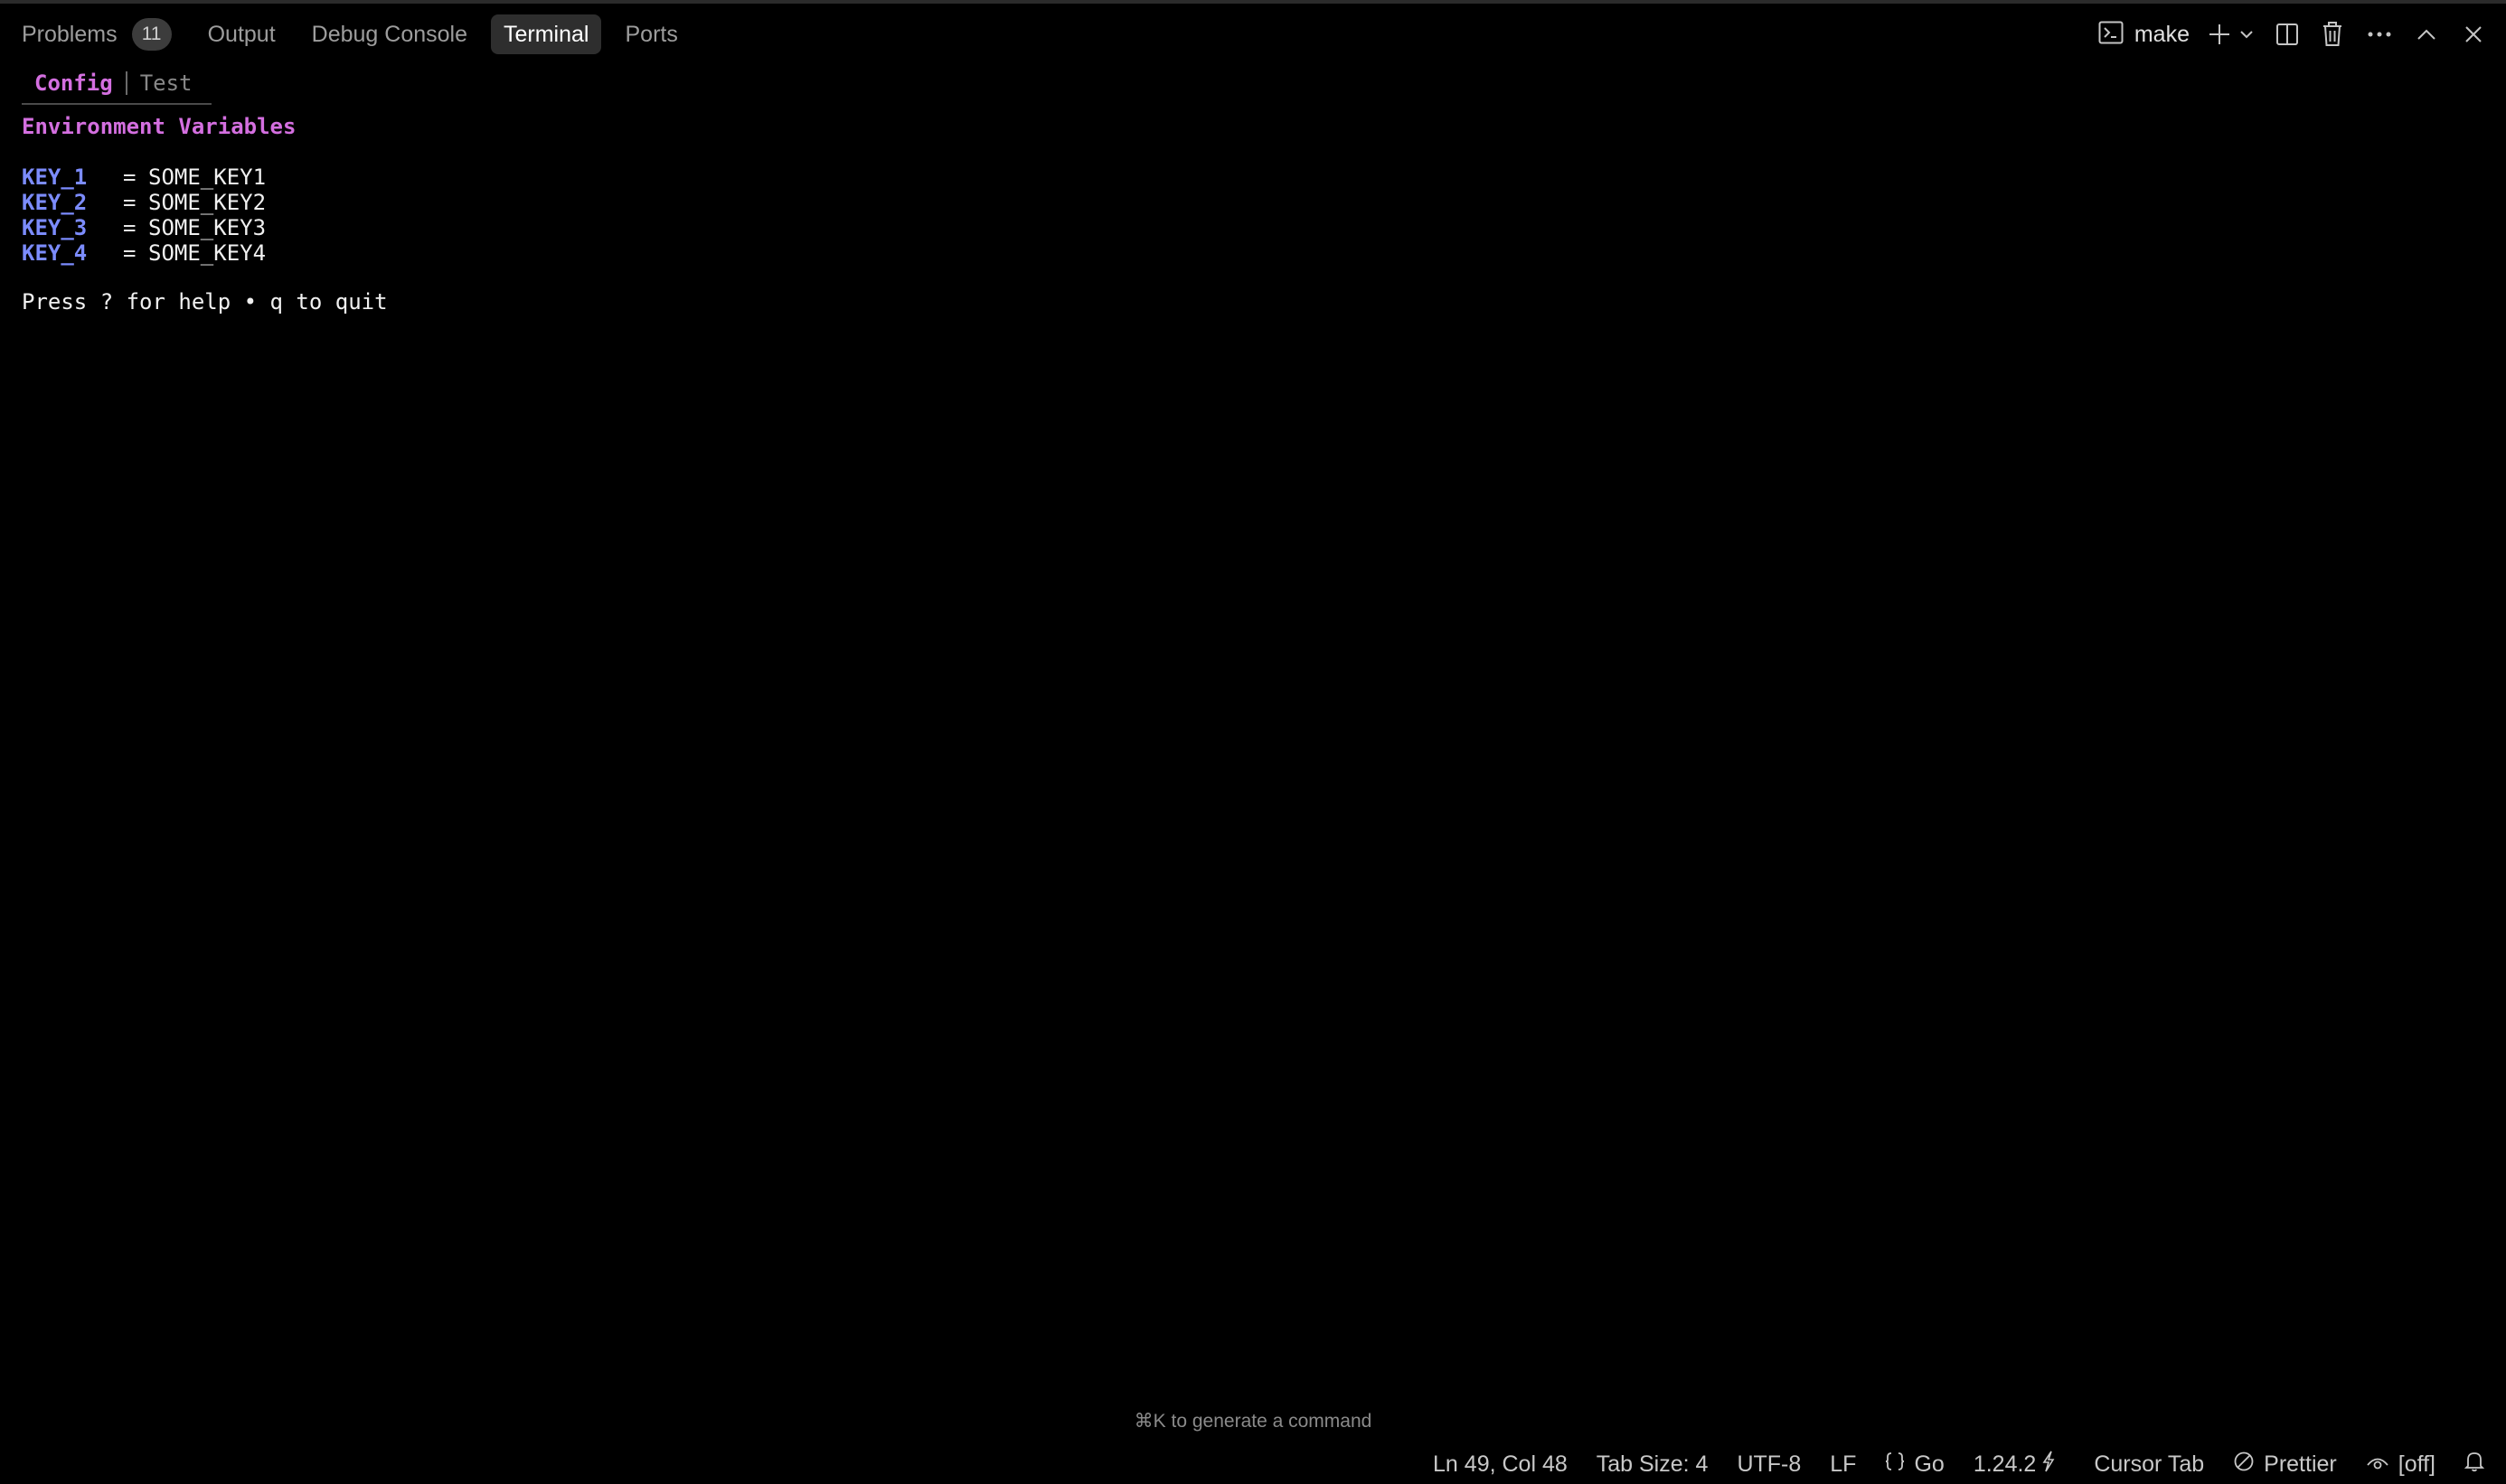 The image size is (2506, 1484). Describe the element at coordinates (2416, 1464) in the screenshot. I see `copilot-status-label: [off]` at that location.